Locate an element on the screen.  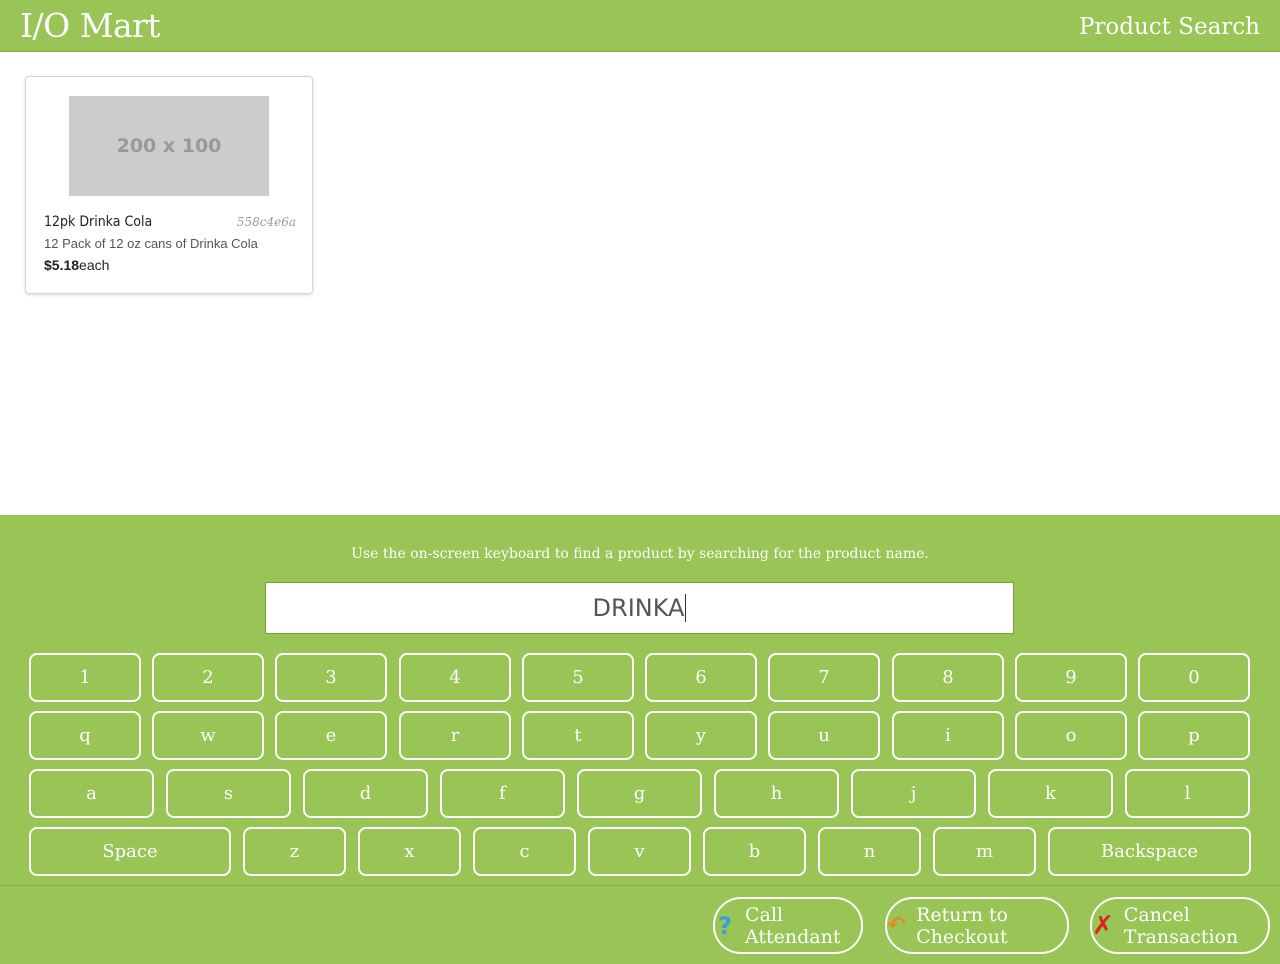
key-r: r is located at coordinates (455, 735).